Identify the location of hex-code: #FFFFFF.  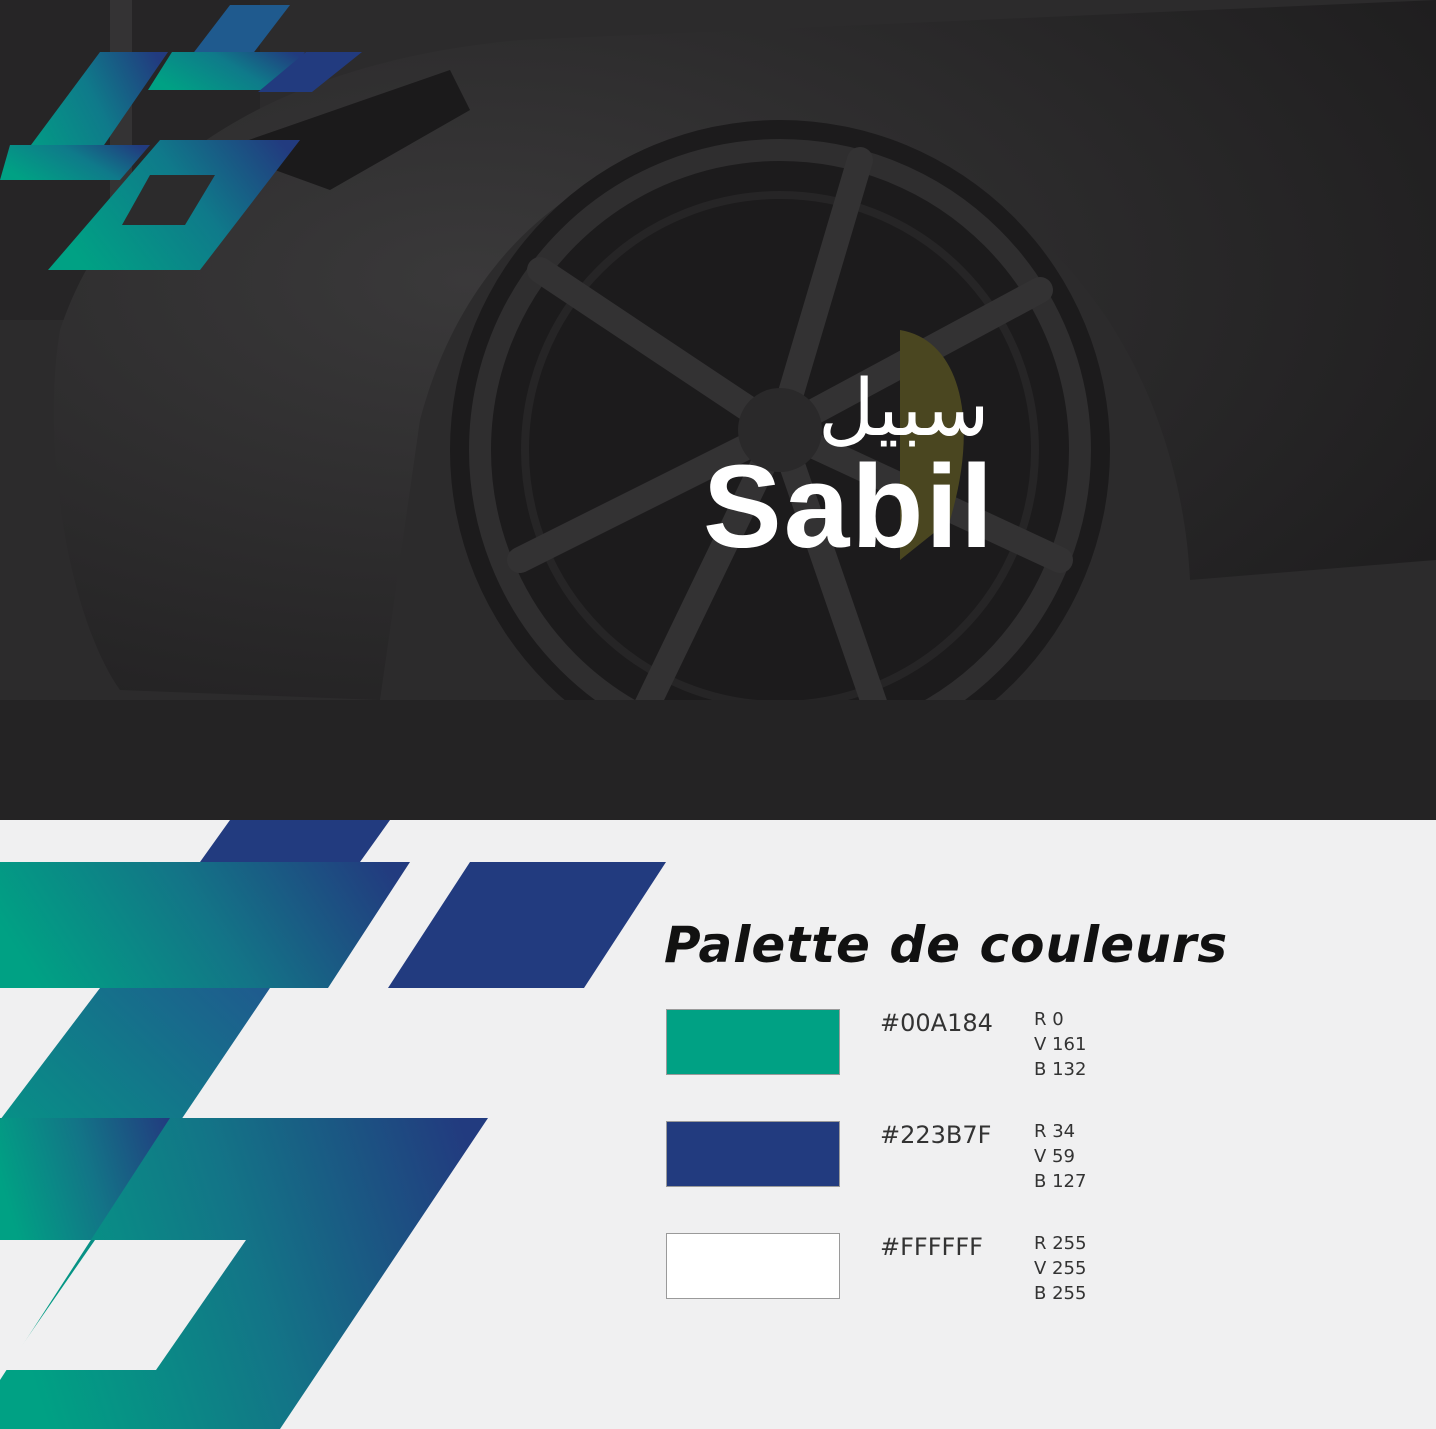
(931, 1247).